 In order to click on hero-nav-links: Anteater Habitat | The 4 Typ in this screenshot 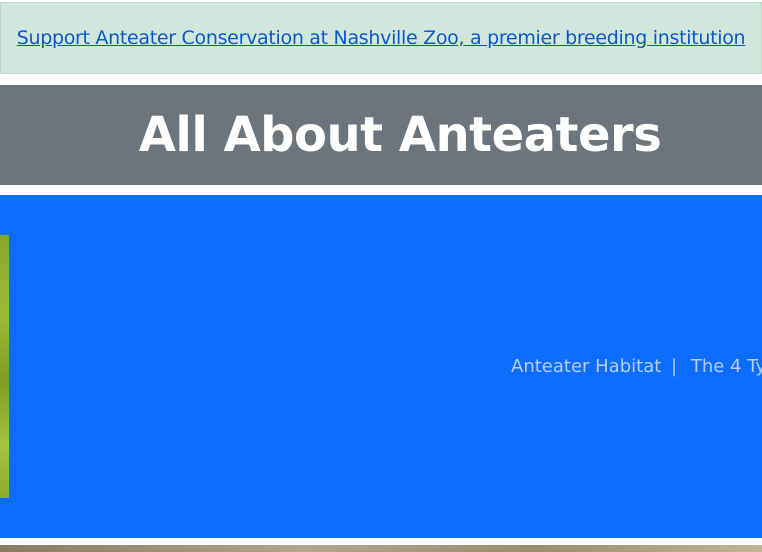, I will do `click(636, 366)`.